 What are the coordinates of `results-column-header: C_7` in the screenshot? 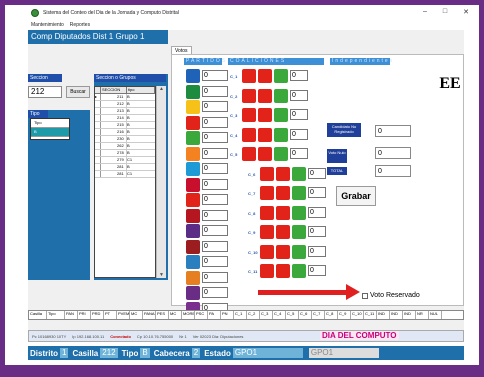 It's located at (318, 315).